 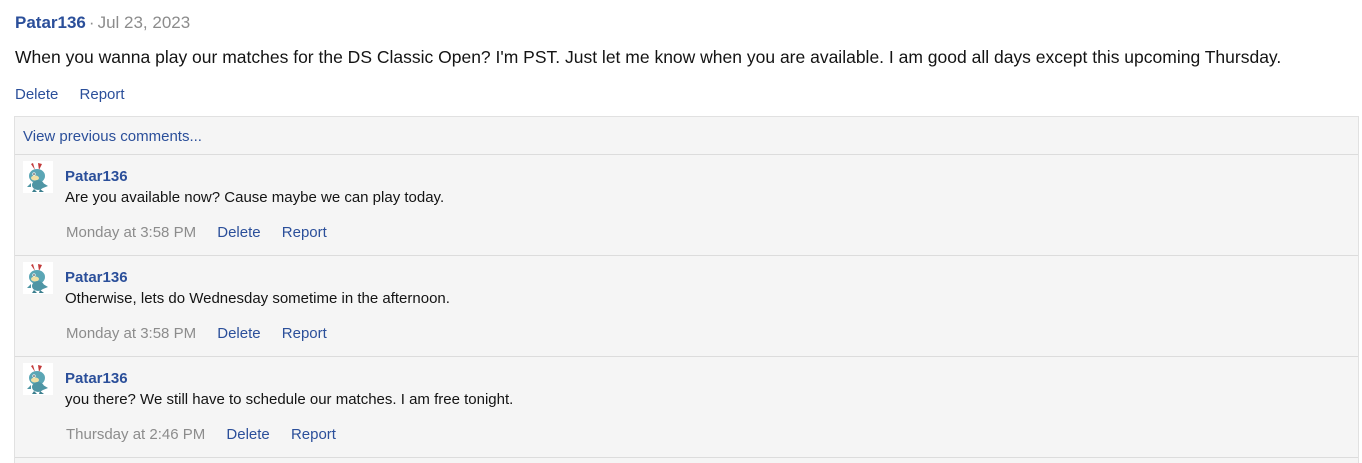 I want to click on post-date: Jul 23, 2023, so click(x=144, y=22).